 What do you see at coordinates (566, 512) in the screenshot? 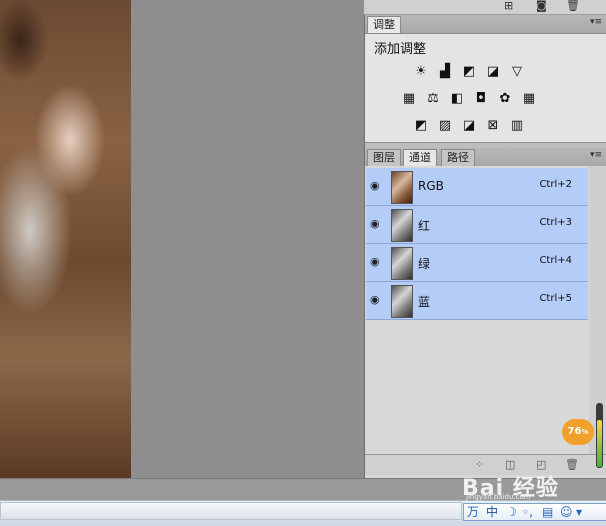
I see `skin-icon: ☺` at bounding box center [566, 512].